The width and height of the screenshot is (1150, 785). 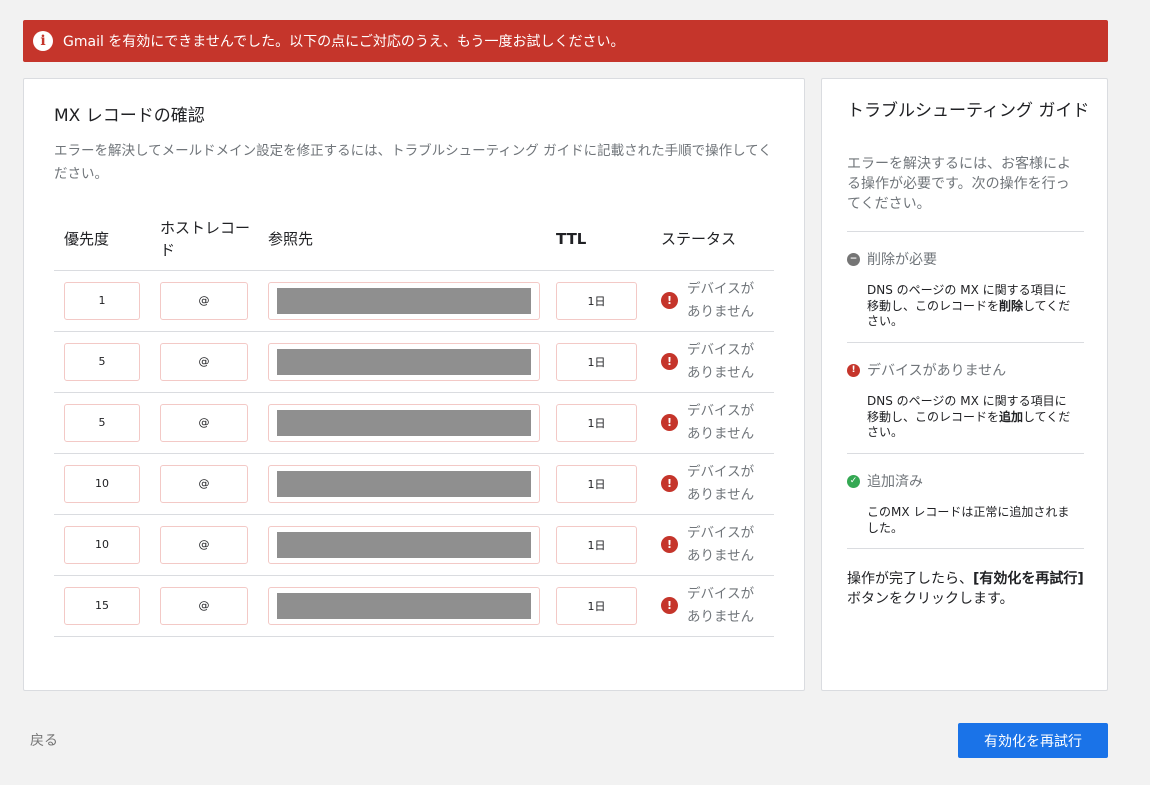 I want to click on table-row: 15 @ 1日 ! デバイスがありません, so click(x=414, y=606).